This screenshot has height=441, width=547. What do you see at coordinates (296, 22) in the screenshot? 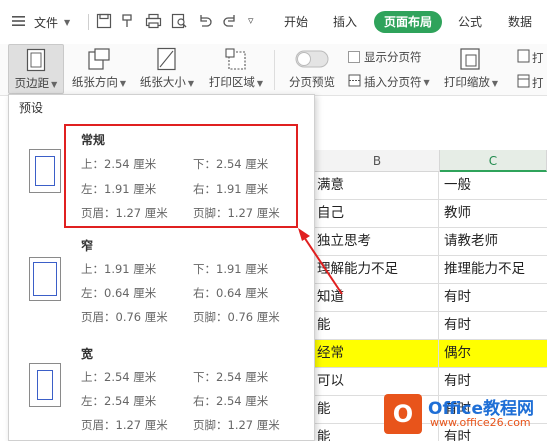
I see `tab-home: 开始` at bounding box center [296, 22].